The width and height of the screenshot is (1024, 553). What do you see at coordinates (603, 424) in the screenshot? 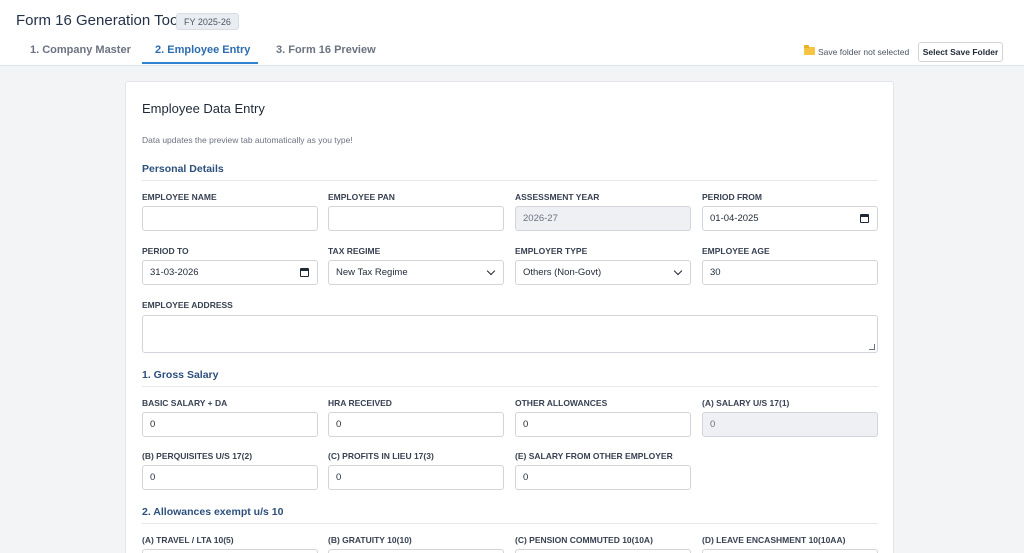
I see `other-allowances-input: 0` at bounding box center [603, 424].